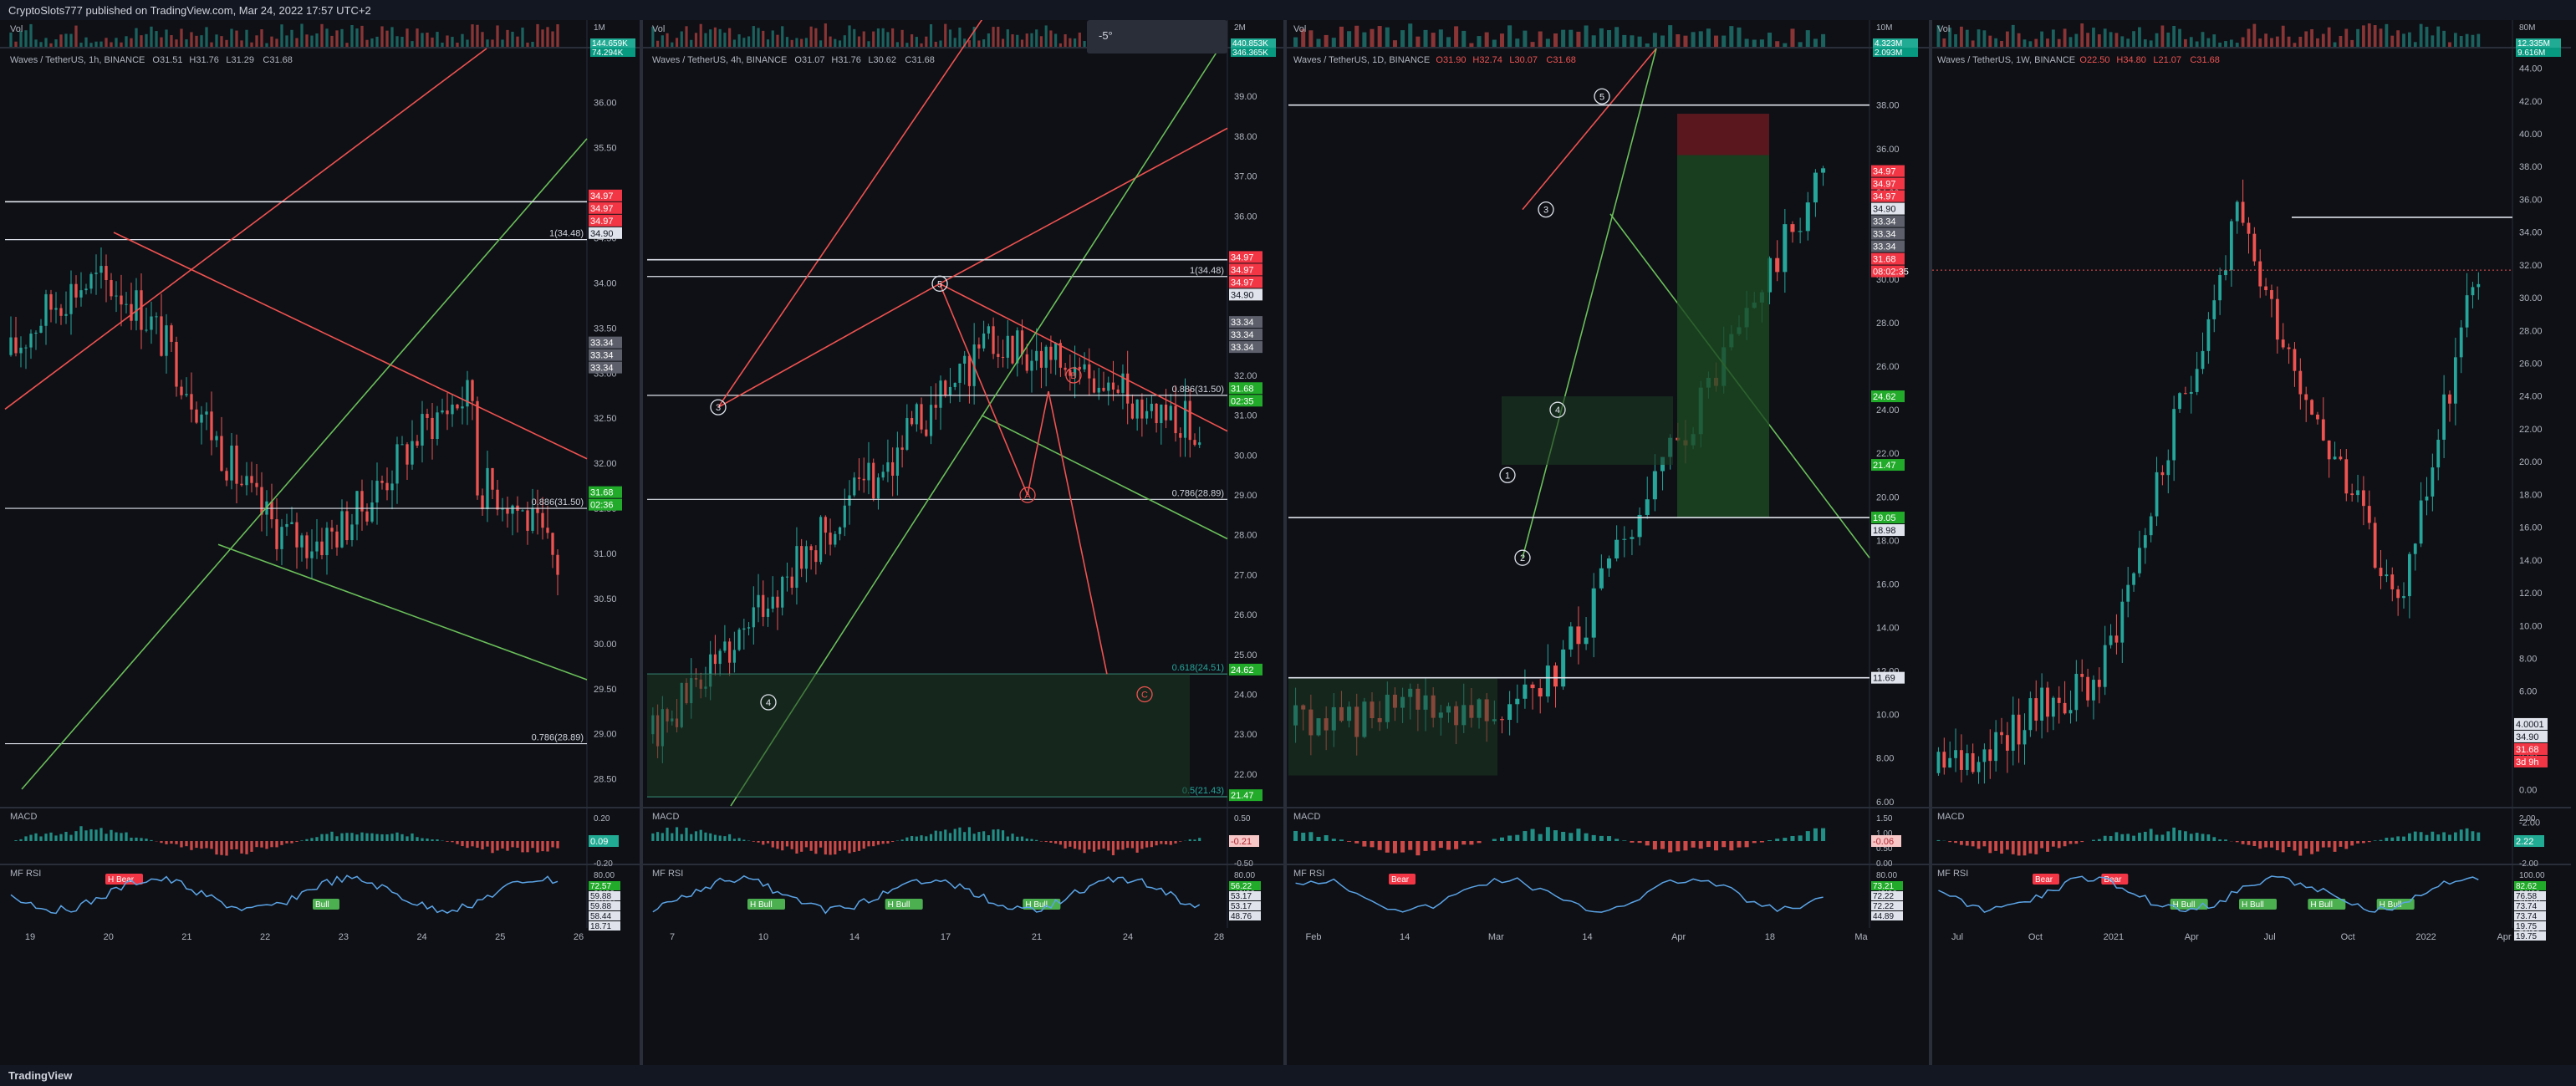 Image resolution: width=2576 pixels, height=1086 pixels. Describe the element at coordinates (2526, 906) in the screenshot. I see `mfrsi-value: 73.74` at that location.